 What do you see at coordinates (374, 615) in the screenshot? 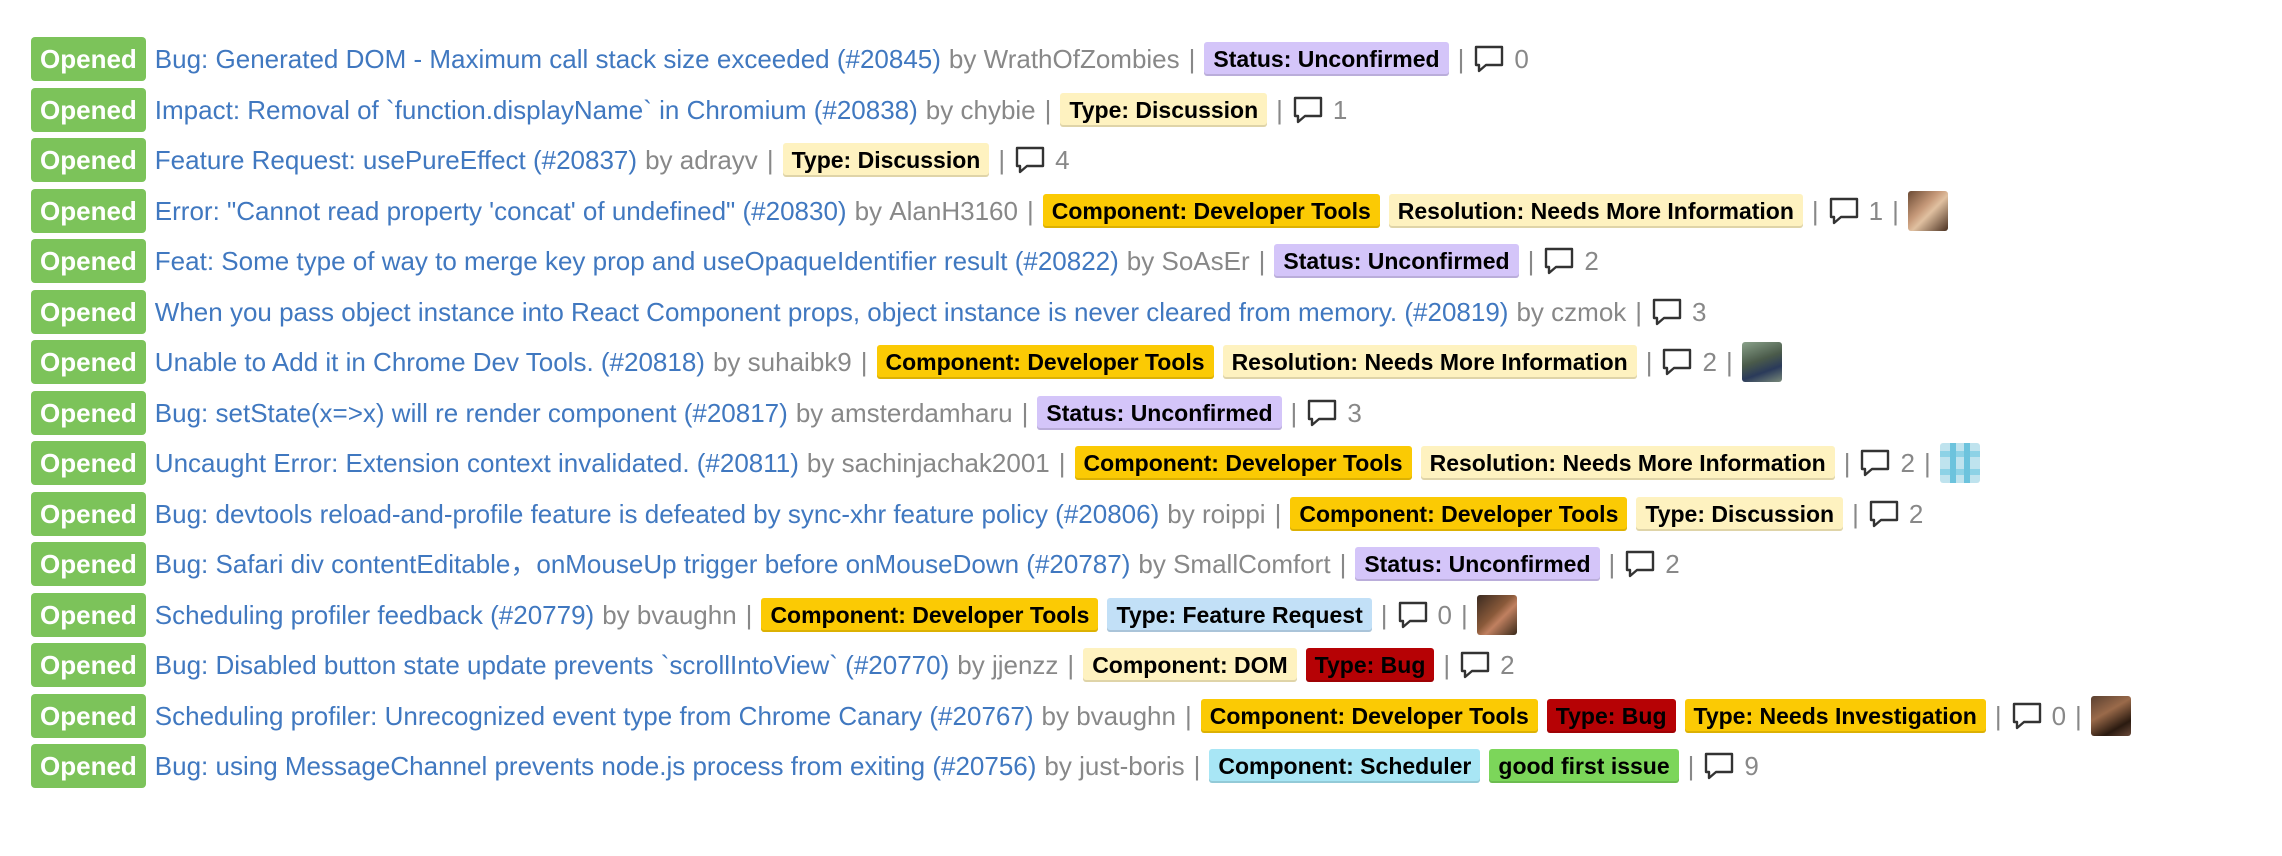
I see `issue-title-link: Scheduling profiler feedback (#20779)` at bounding box center [374, 615].